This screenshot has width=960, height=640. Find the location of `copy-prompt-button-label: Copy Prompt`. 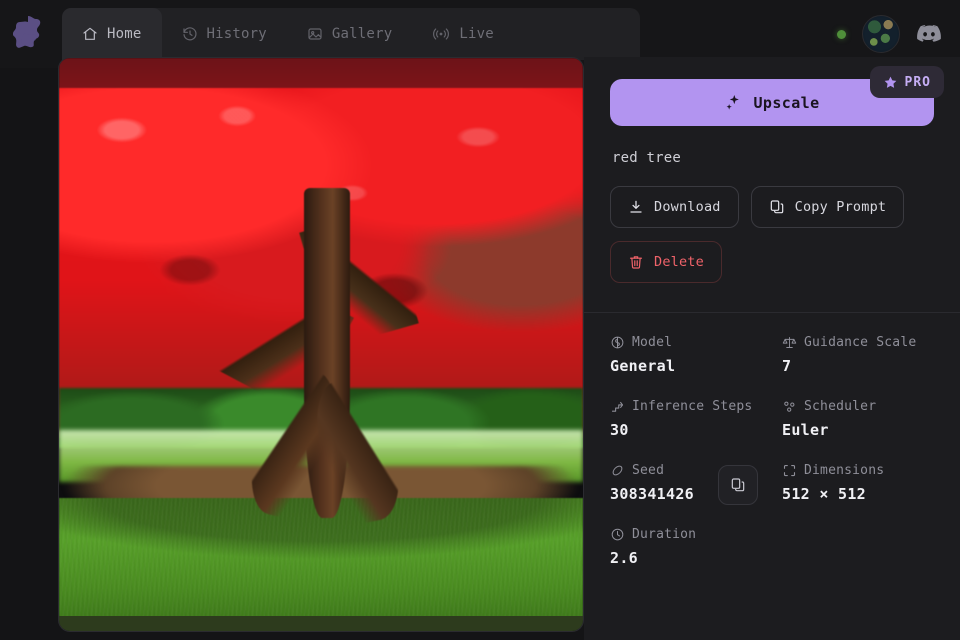

copy-prompt-button-label: Copy Prompt is located at coordinates (840, 207).